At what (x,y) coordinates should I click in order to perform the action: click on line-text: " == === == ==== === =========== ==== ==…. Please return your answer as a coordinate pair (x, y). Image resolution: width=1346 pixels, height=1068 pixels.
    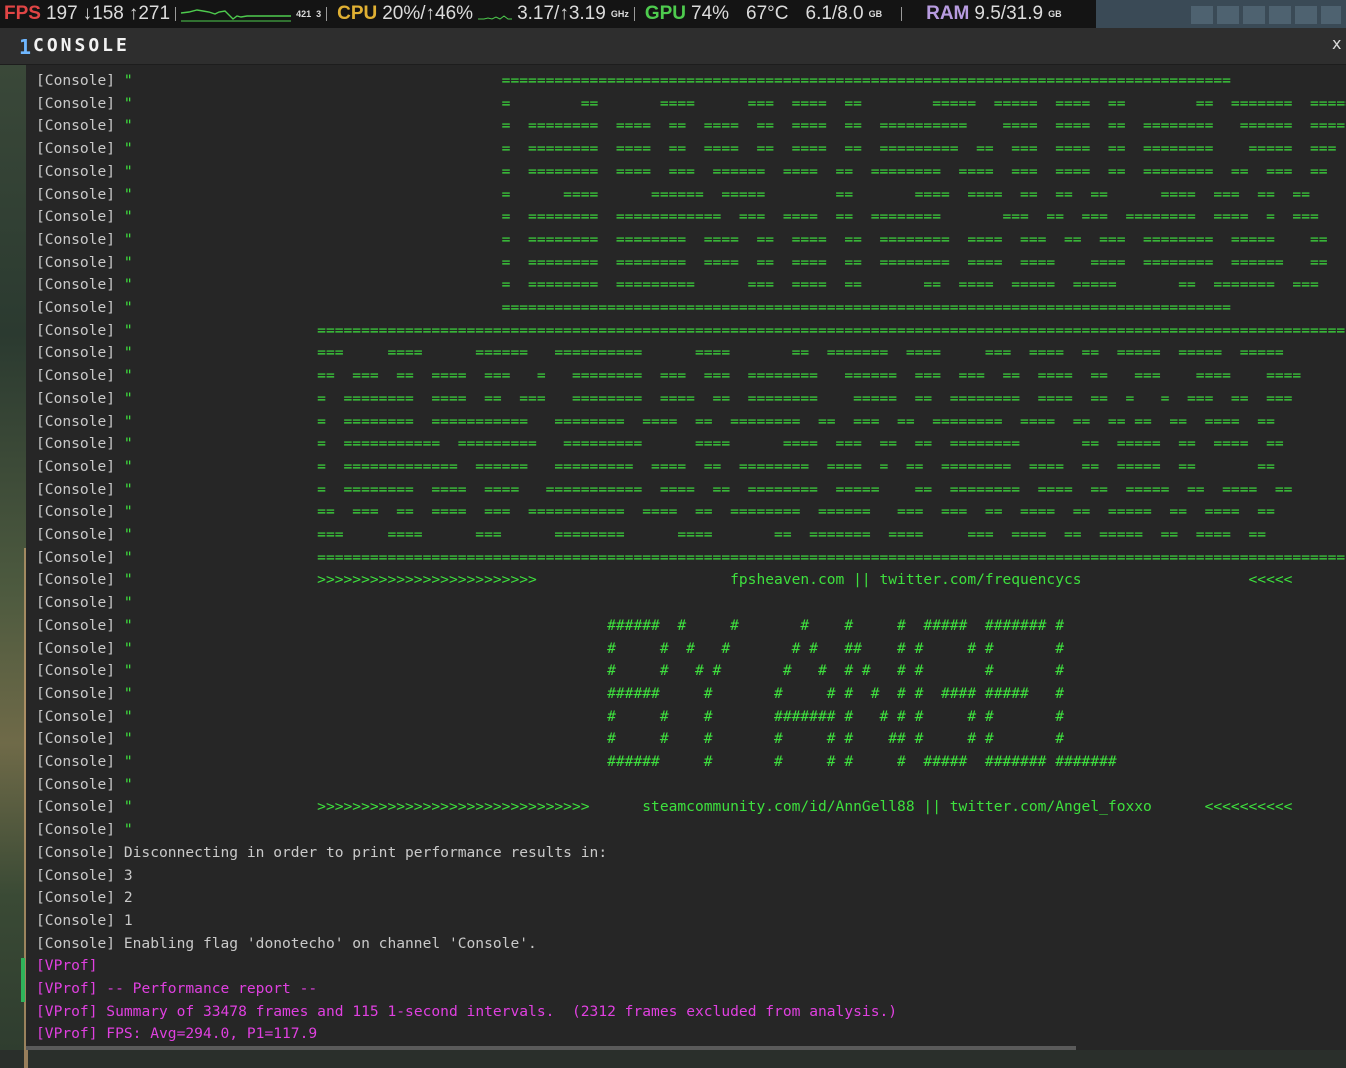
    Looking at the image, I should click on (695, 512).